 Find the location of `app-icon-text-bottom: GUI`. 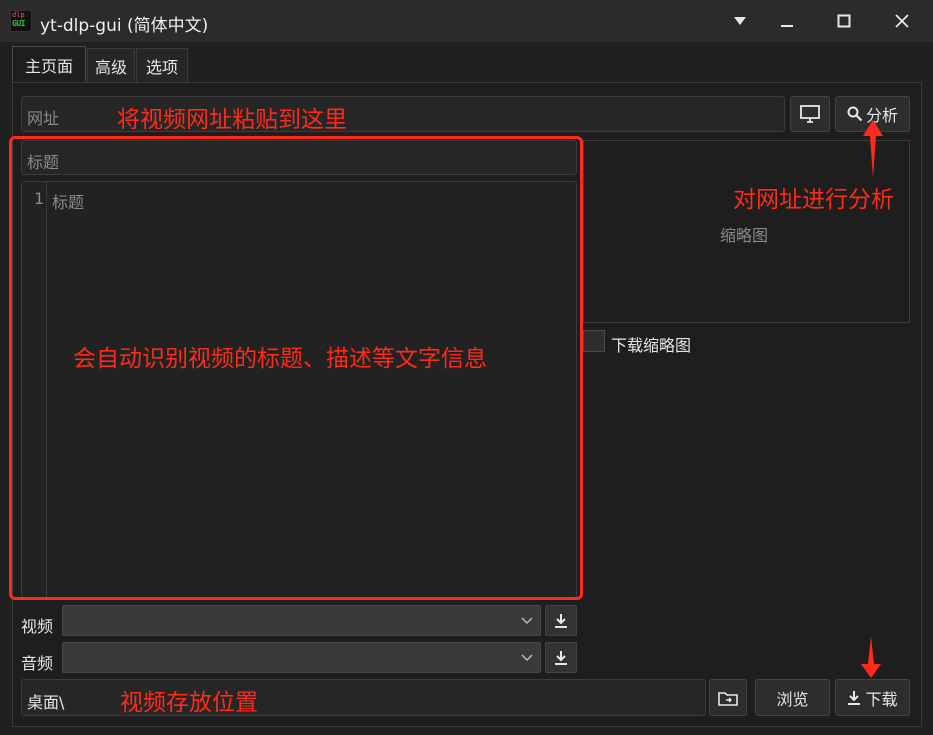

app-icon-text-bottom: GUI is located at coordinates (18, 23).